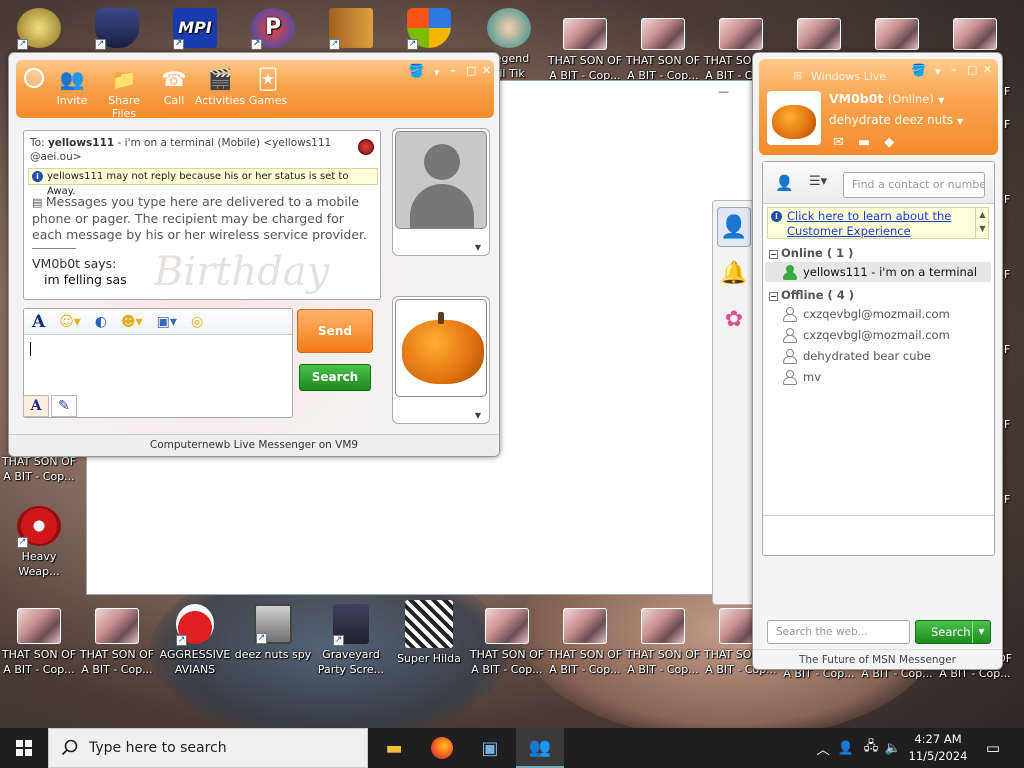  What do you see at coordinates (167, 322) in the screenshot?
I see `background-icon: ▣▾` at bounding box center [167, 322].